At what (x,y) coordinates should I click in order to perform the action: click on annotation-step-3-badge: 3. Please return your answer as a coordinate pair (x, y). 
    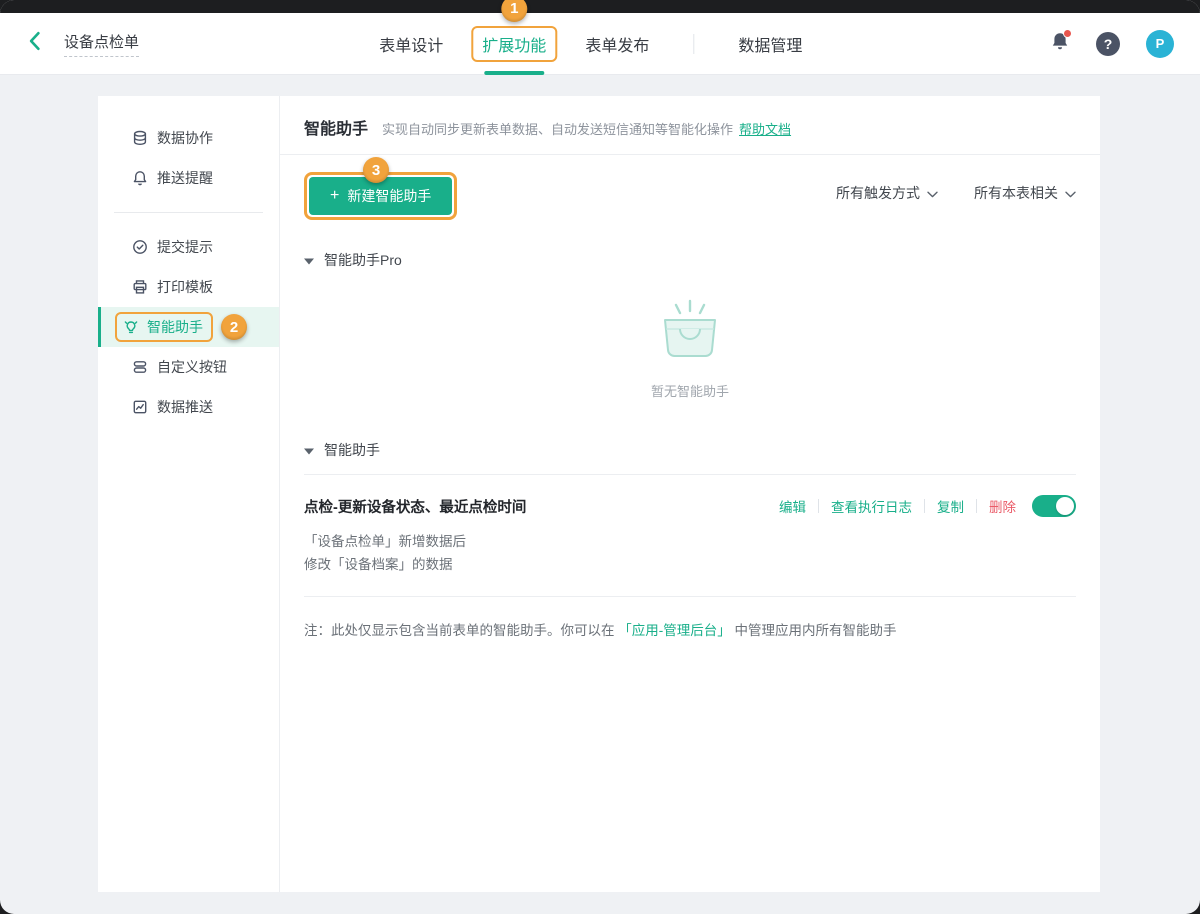
    Looking at the image, I should click on (376, 170).